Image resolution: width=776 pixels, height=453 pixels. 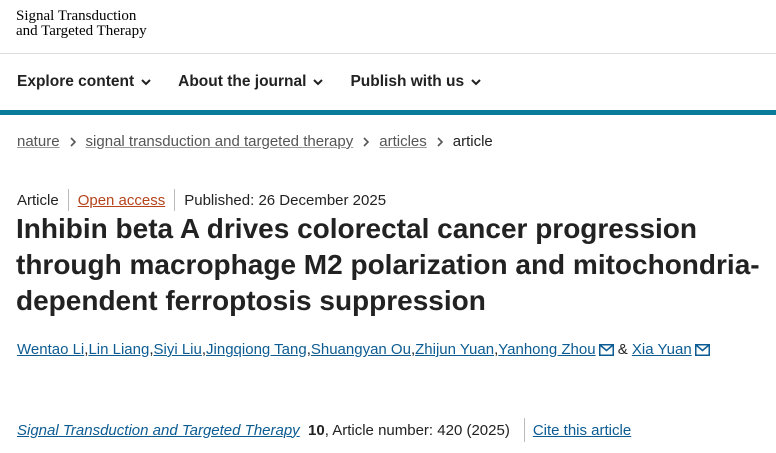 I want to click on journal-logo: Signal Transduction and Targeted Therapy, so click(x=81, y=24).